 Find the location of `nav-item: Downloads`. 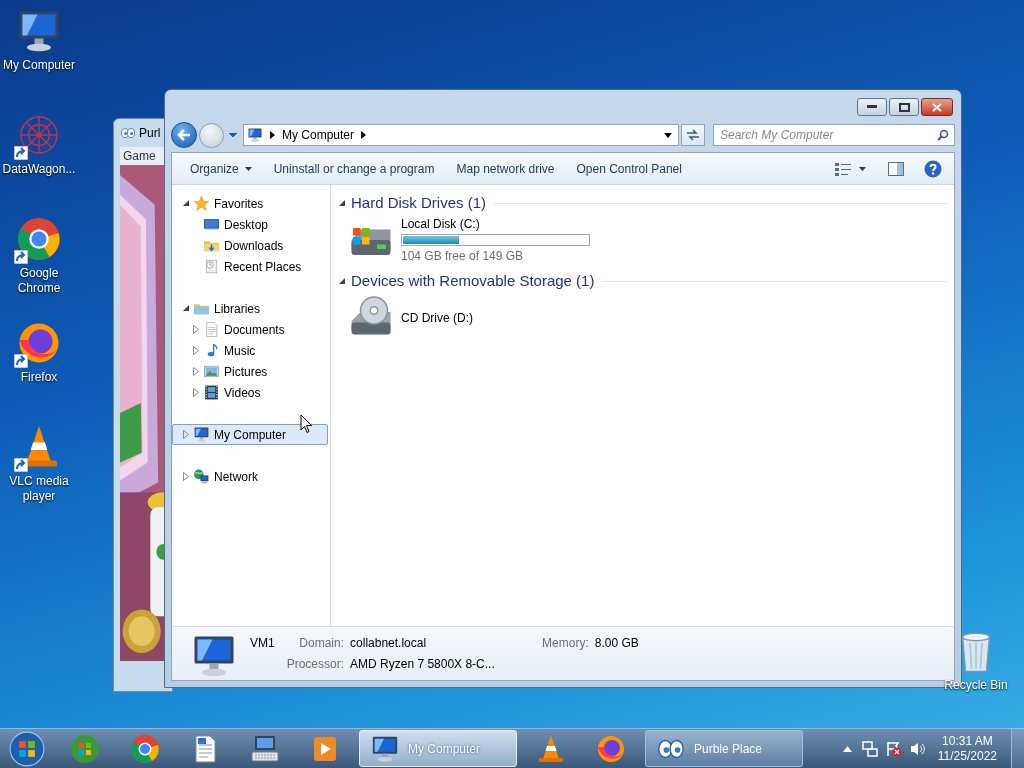

nav-item: Downloads is located at coordinates (250, 245).